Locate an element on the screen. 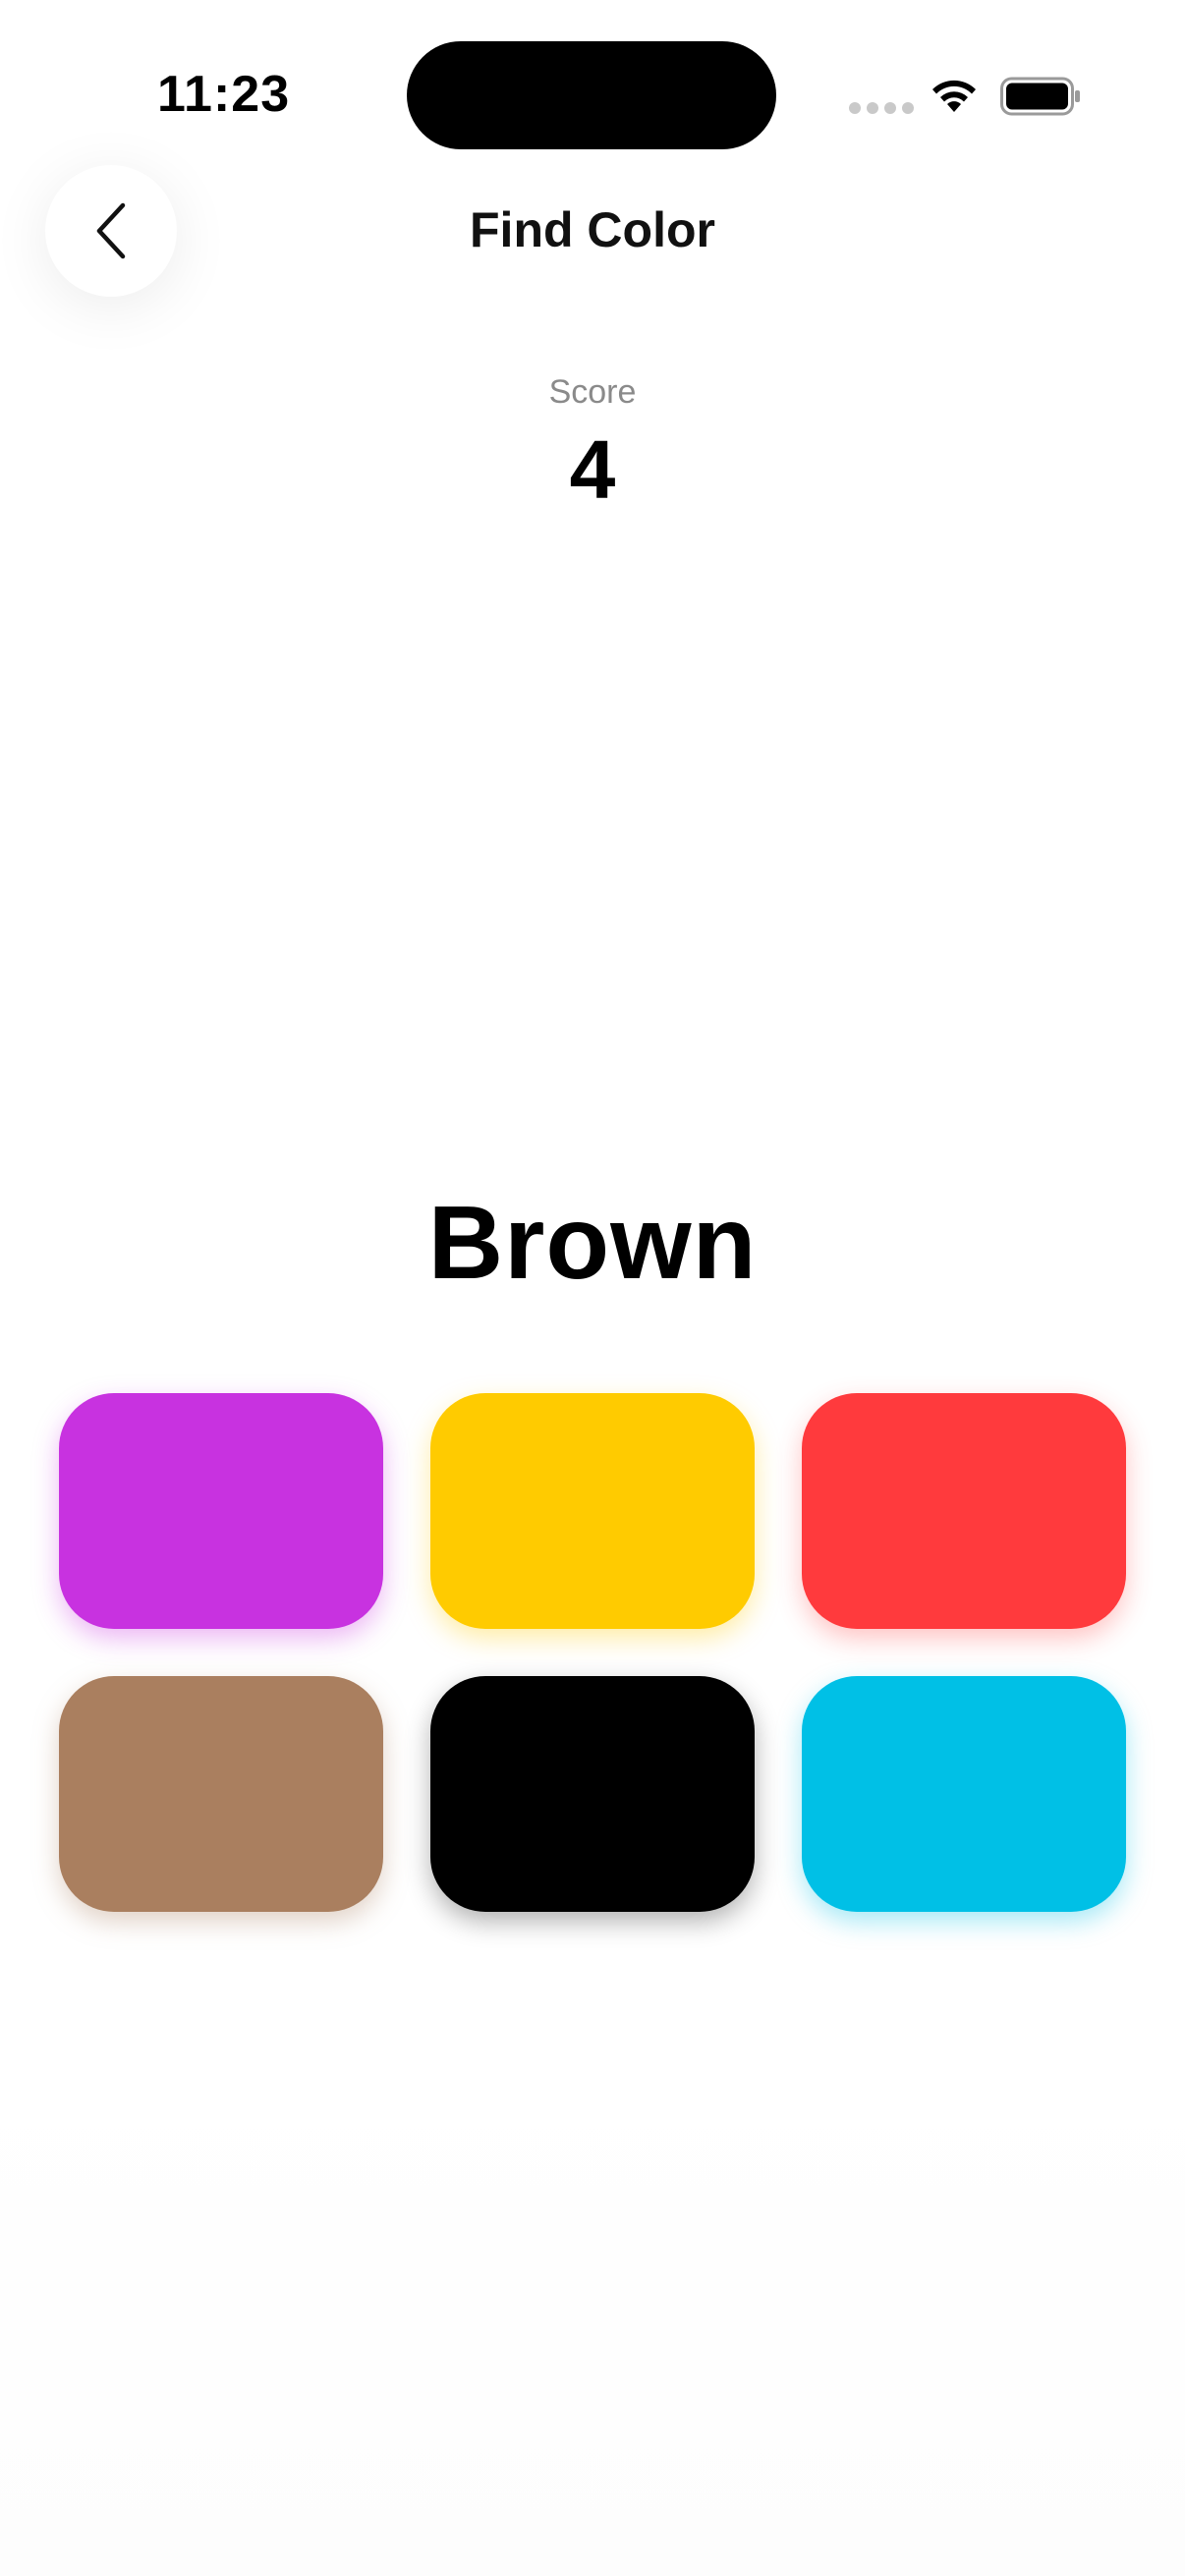 The width and height of the screenshot is (1185, 2576). color-tile-red is located at coordinates (964, 1511).